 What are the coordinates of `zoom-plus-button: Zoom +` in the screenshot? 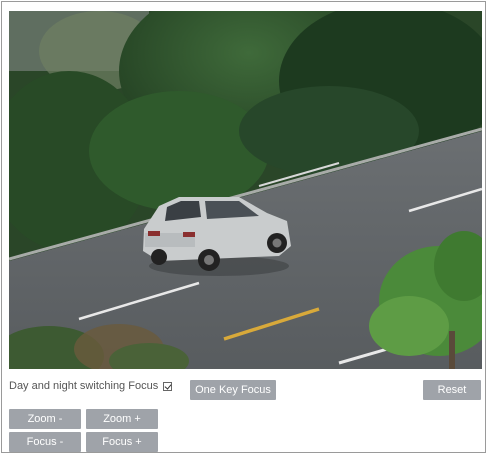 It's located at (122, 419).